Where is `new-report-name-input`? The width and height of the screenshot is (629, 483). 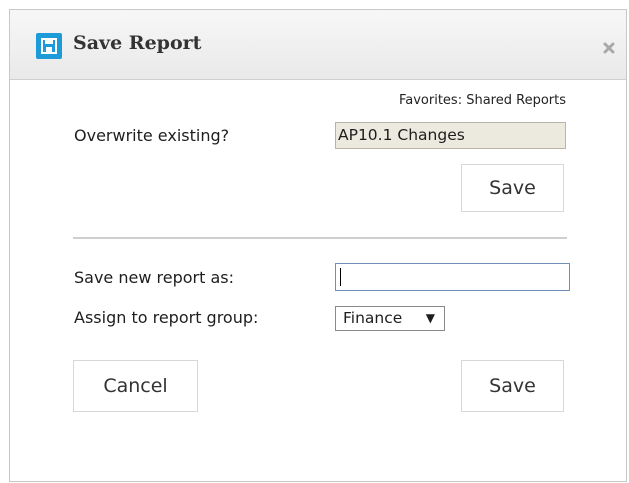 new-report-name-input is located at coordinates (452, 277).